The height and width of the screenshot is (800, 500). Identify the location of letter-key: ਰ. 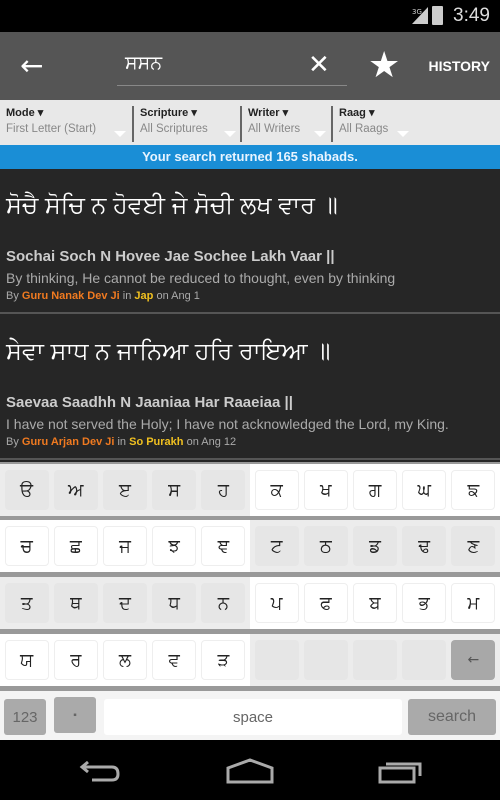
(75, 660).